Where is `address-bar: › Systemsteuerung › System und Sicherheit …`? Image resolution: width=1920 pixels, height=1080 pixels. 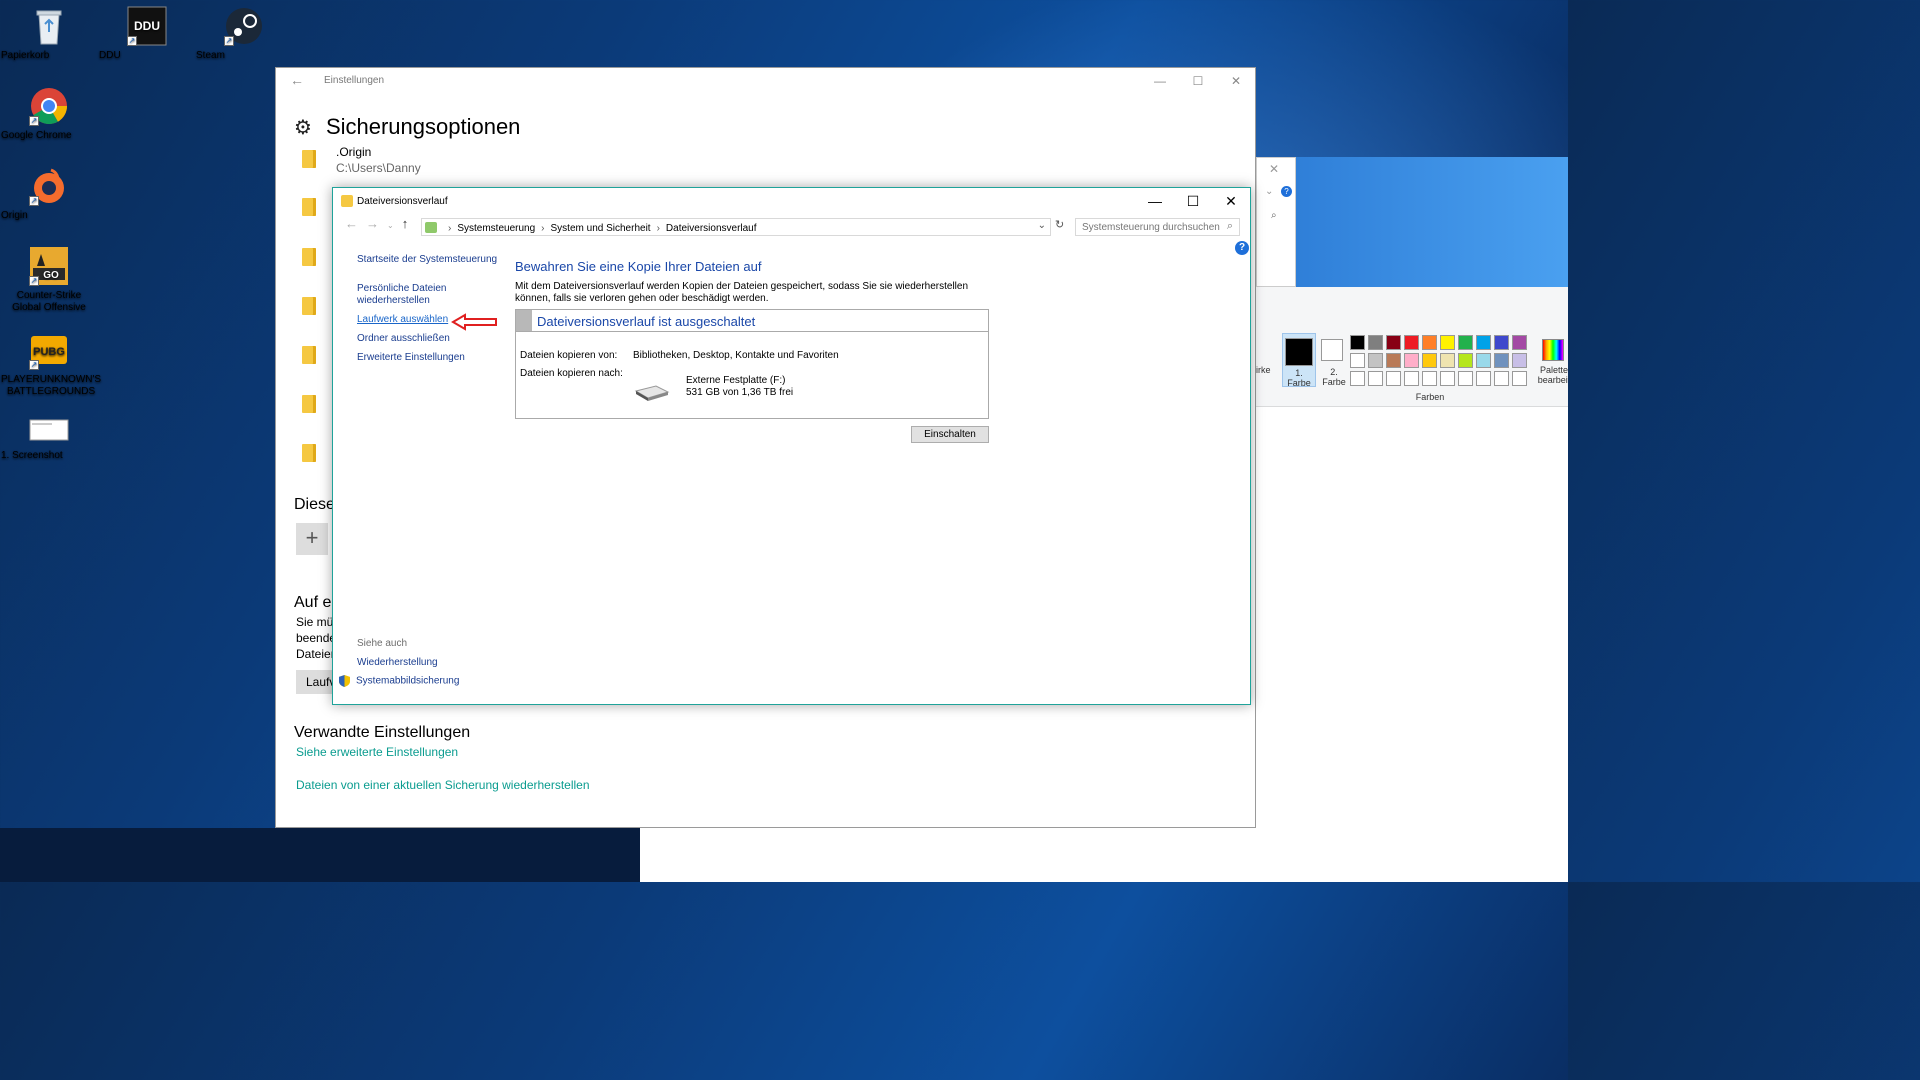
address-bar: › Systemsteuerung › System und Sicherheit … is located at coordinates (736, 227).